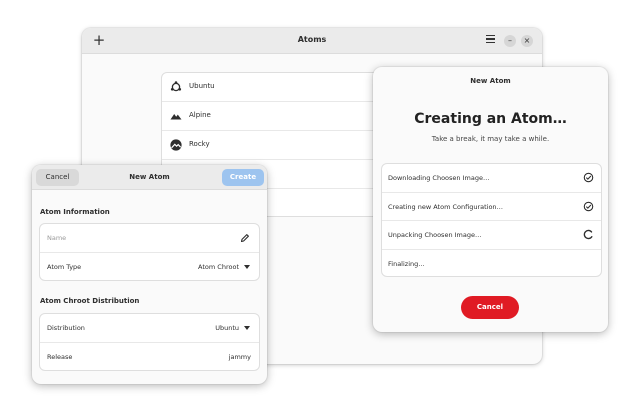  What do you see at coordinates (176, 86) in the screenshot?
I see `ubuntu-logo-icon` at bounding box center [176, 86].